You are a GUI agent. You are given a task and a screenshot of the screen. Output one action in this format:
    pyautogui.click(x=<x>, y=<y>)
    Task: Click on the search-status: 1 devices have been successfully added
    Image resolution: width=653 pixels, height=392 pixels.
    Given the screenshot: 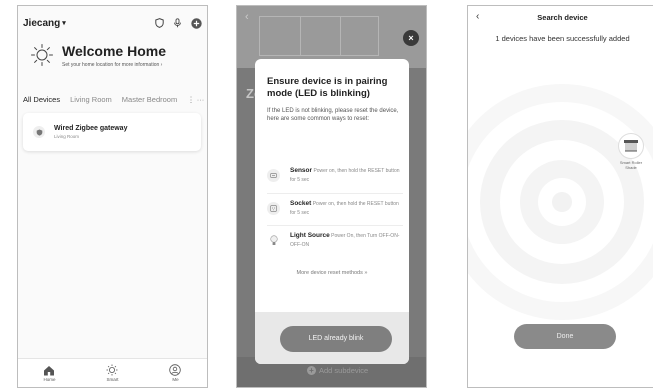 What is the action you would take?
    pyautogui.click(x=562, y=38)
    